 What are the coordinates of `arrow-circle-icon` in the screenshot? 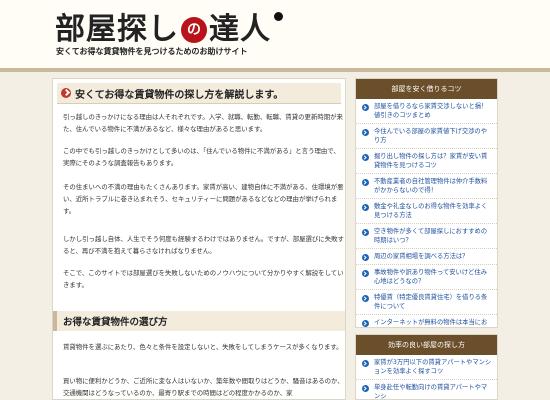 It's located at (66, 93).